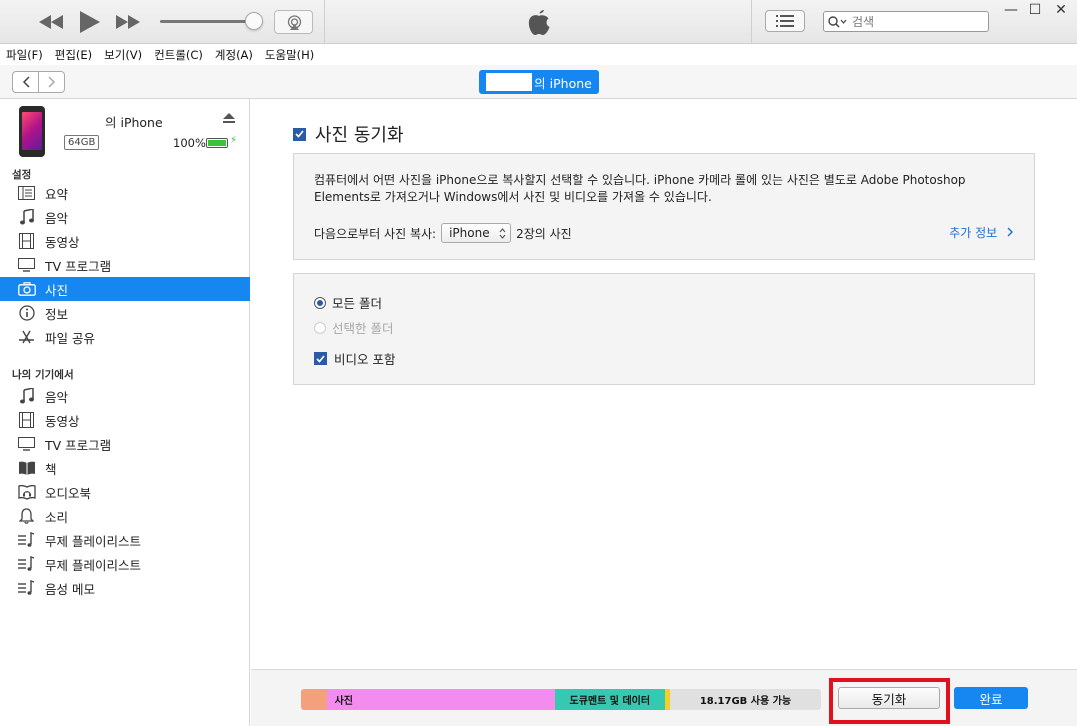 The height and width of the screenshot is (726, 1077). I want to click on sidebar-device-item-label: 음성 메모, so click(70, 589).